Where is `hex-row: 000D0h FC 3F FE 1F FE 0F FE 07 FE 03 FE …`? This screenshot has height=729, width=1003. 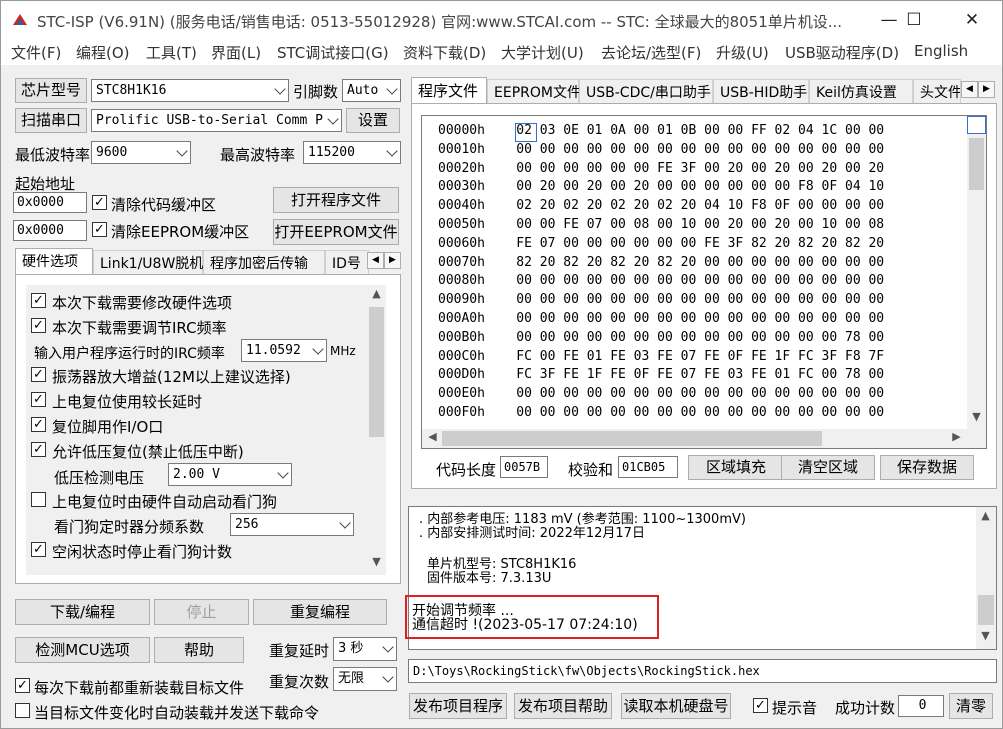
hex-row: 000D0h FC 3F FE 1F FE 0F FE 07 FE 03 FE … is located at coordinates (661, 376).